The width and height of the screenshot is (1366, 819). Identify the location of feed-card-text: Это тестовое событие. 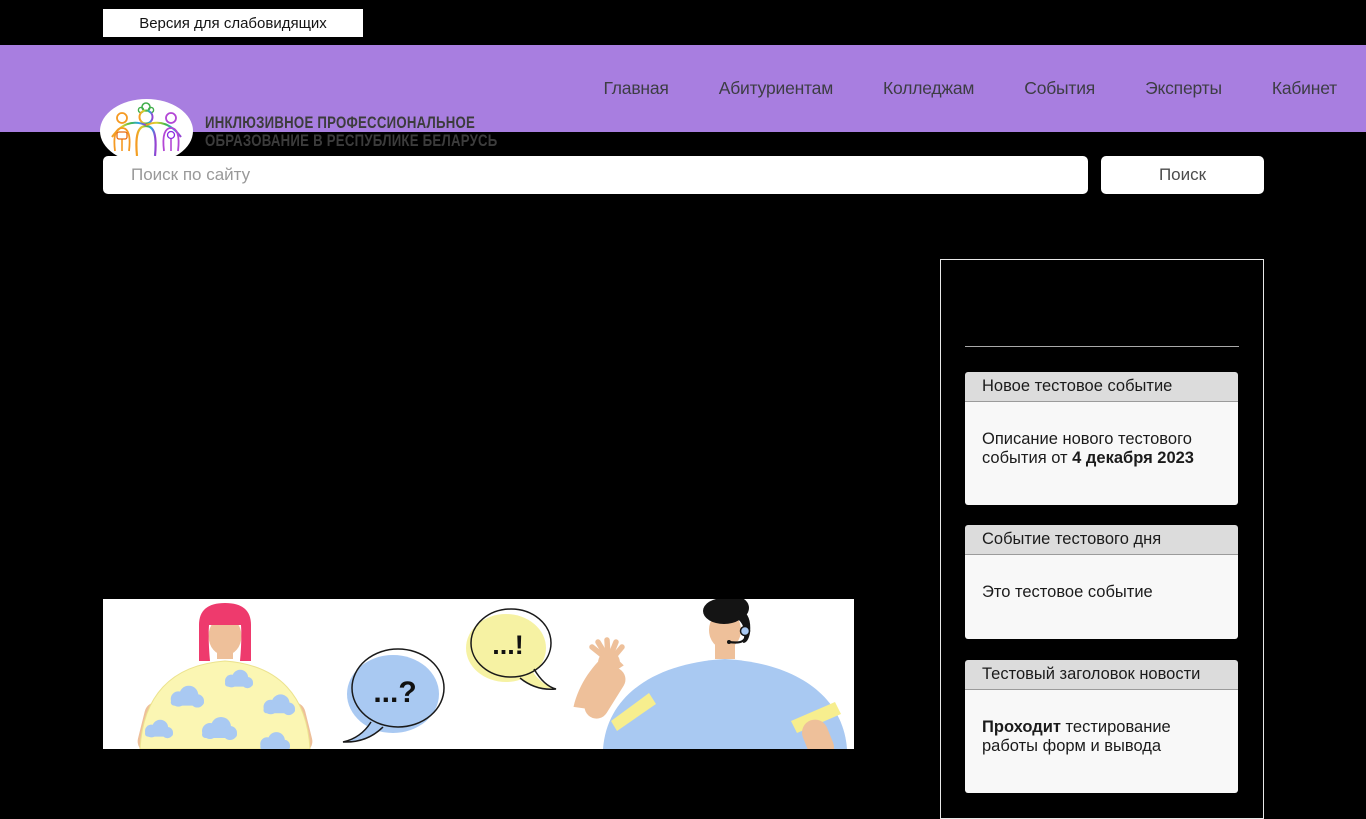
(1067, 592).